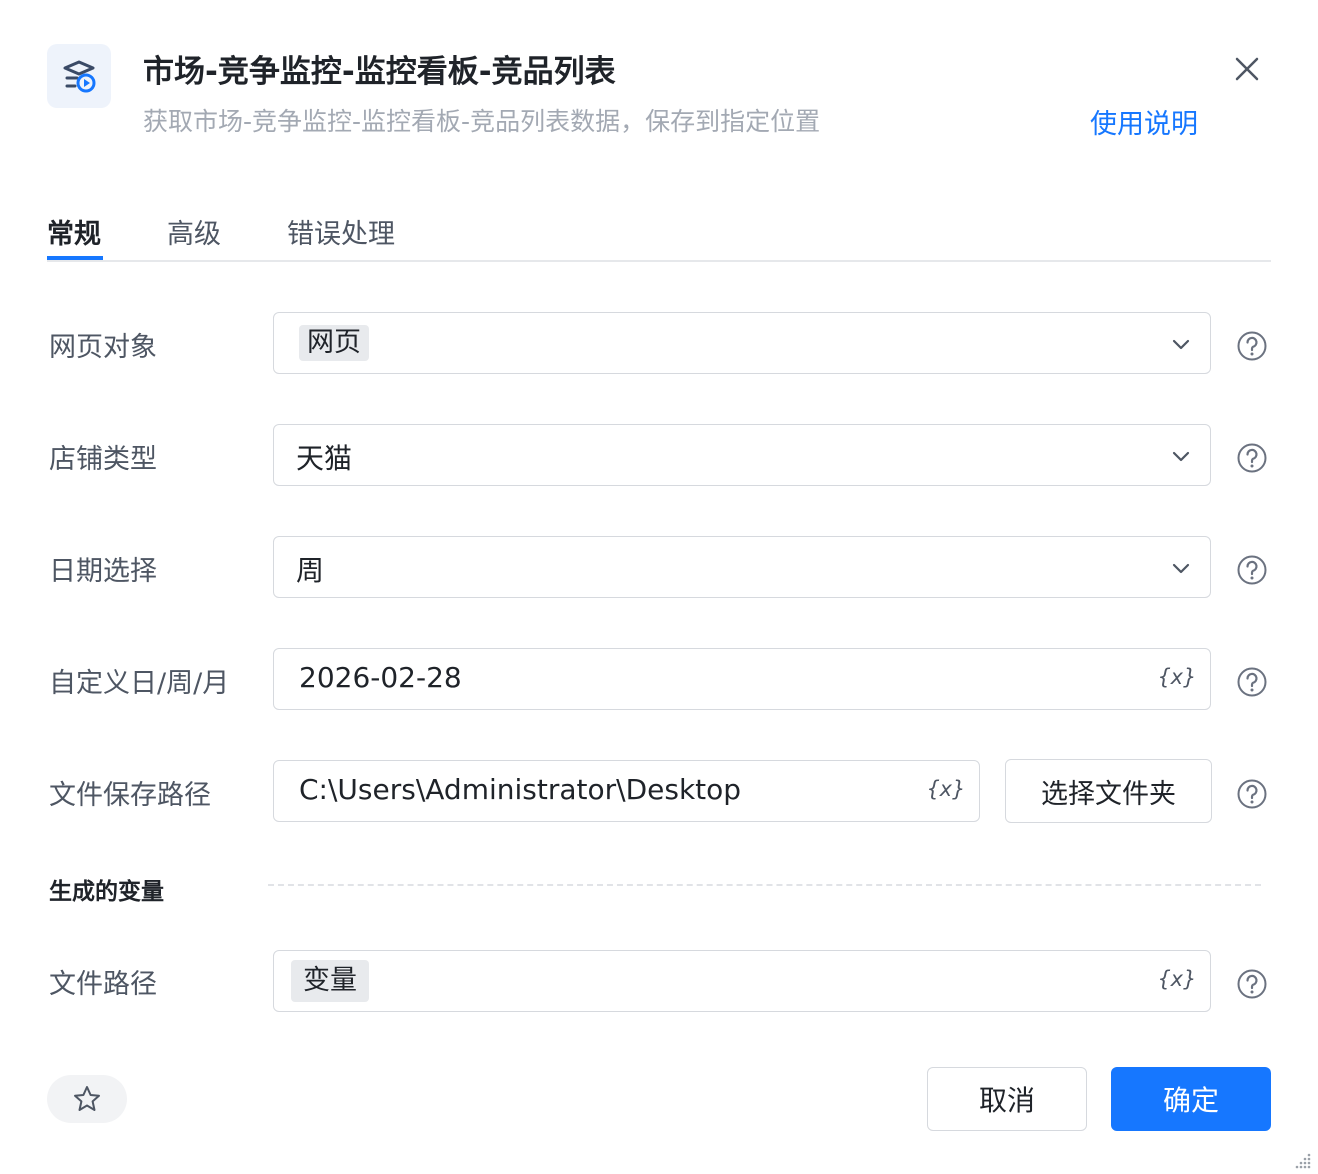 The width and height of the screenshot is (1318, 1174). I want to click on section-divider, so click(764, 885).